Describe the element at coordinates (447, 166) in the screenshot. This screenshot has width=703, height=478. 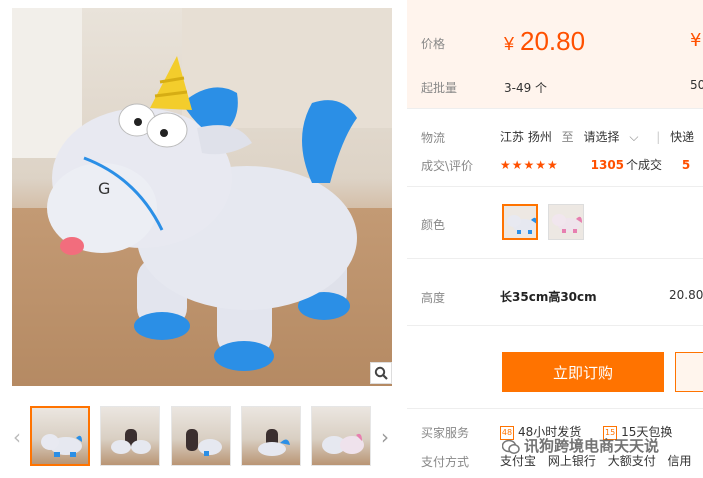
I see `rating-label: 成交\评价` at that location.